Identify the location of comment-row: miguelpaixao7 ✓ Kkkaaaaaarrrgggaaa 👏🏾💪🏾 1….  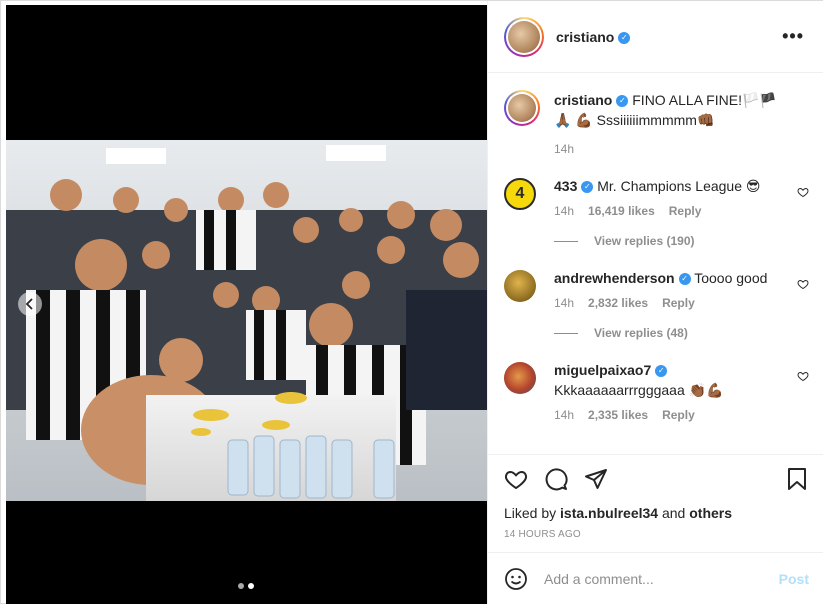
(656, 391).